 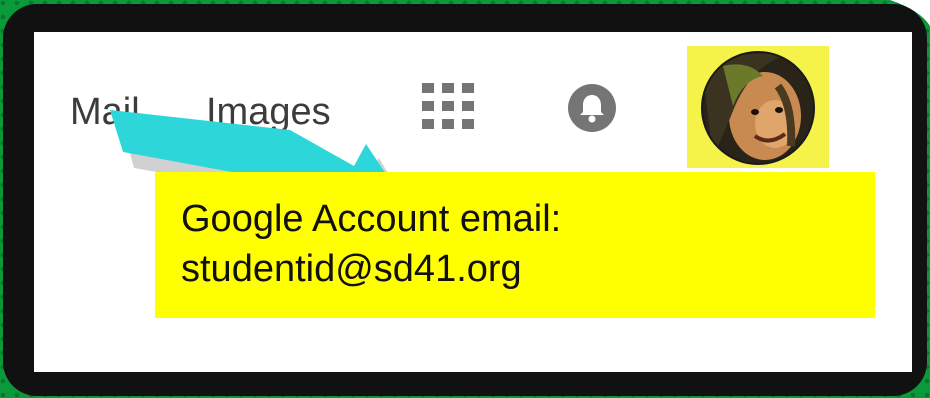 I want to click on frame-corner-tab, so click(x=910, y=13).